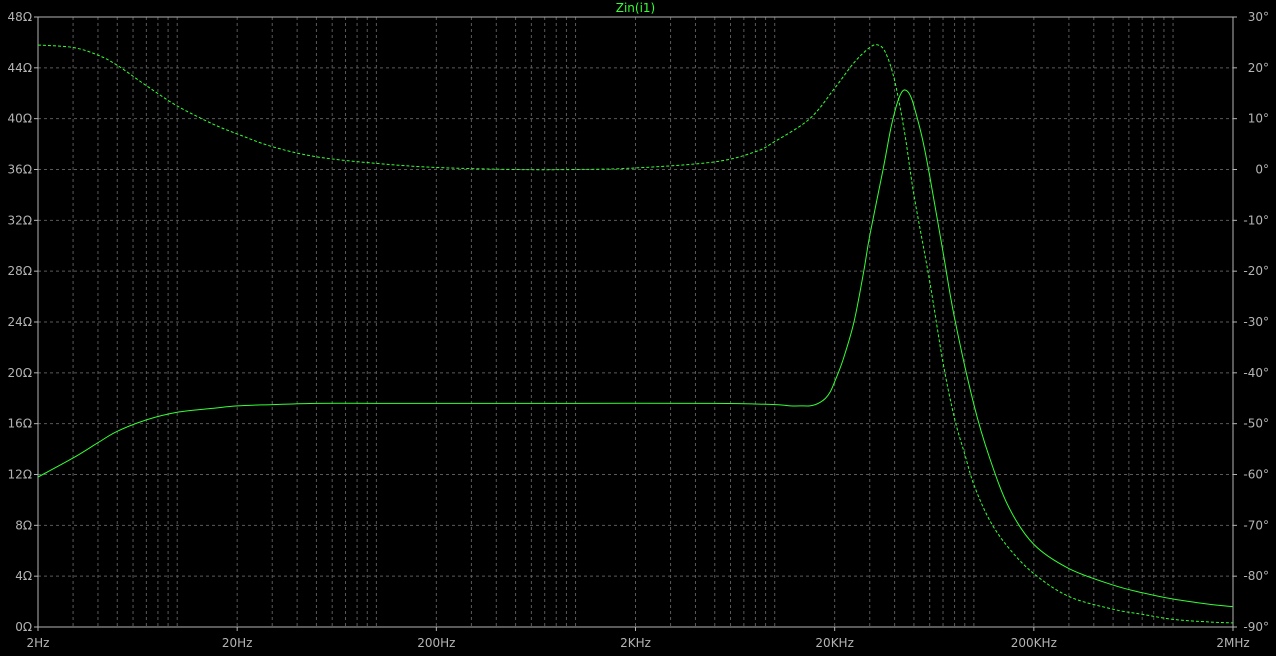  Describe the element at coordinates (38, 643) in the screenshot. I see `x-tick-label: 2Hz` at that location.